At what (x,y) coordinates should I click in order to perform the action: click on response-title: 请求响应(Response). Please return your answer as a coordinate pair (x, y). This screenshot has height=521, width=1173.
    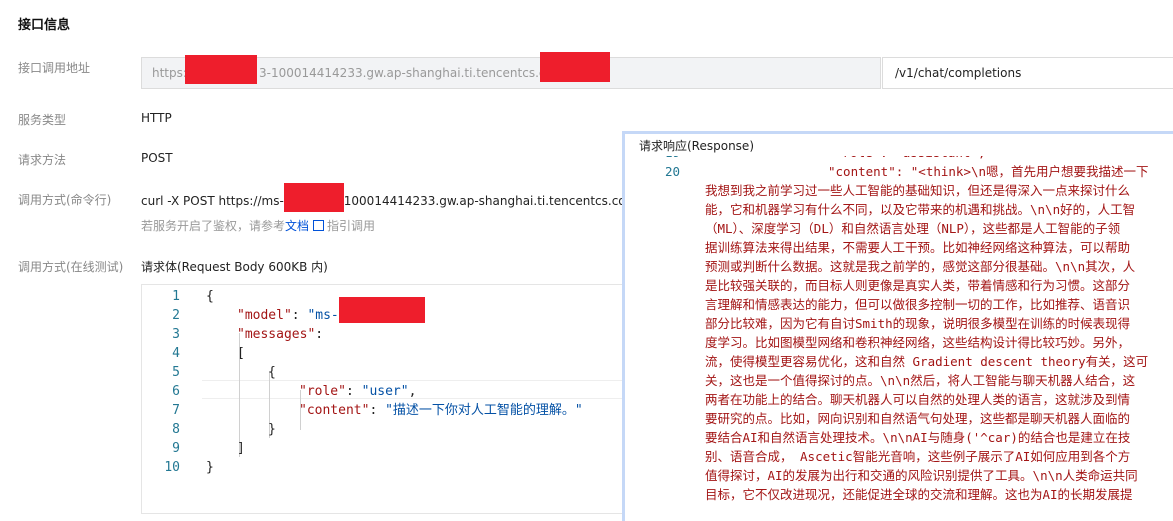
    Looking at the image, I should click on (696, 146).